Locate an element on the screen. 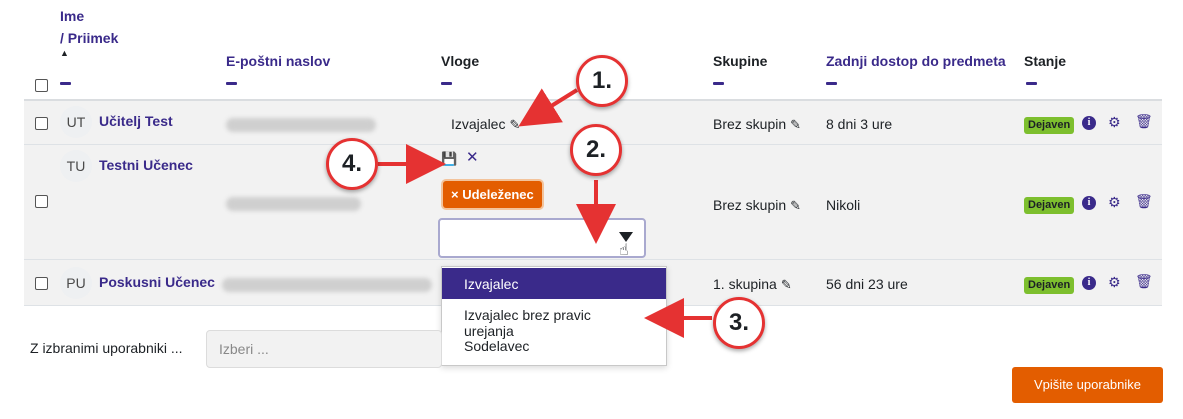 The height and width of the screenshot is (419, 1183). callout-2: 2. is located at coordinates (596, 150).